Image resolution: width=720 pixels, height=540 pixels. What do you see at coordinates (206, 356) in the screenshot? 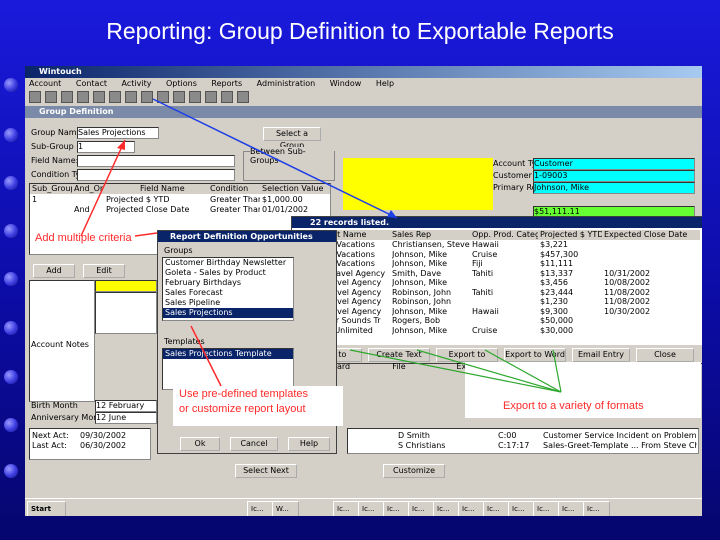
I see `red-arrow-templates` at bounding box center [206, 356].